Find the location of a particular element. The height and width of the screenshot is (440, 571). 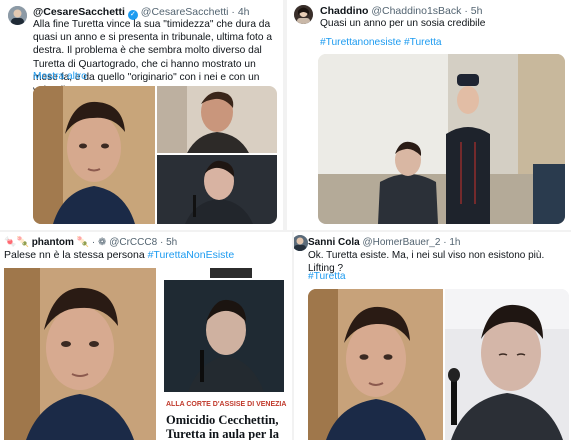

handle: @Chaddino1sBack is located at coordinates (416, 11).